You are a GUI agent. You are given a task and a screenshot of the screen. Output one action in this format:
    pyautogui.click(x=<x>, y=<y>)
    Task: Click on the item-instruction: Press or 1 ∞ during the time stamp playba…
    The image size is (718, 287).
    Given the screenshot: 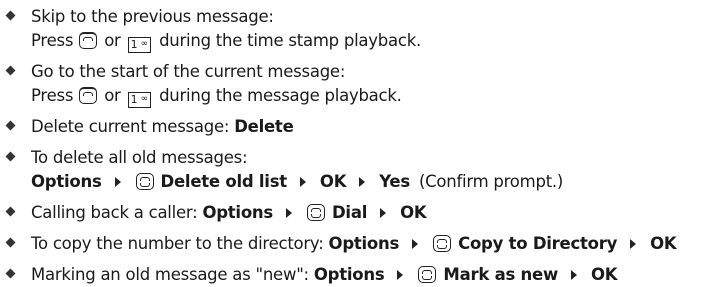 What is the action you would take?
    pyautogui.click(x=374, y=41)
    